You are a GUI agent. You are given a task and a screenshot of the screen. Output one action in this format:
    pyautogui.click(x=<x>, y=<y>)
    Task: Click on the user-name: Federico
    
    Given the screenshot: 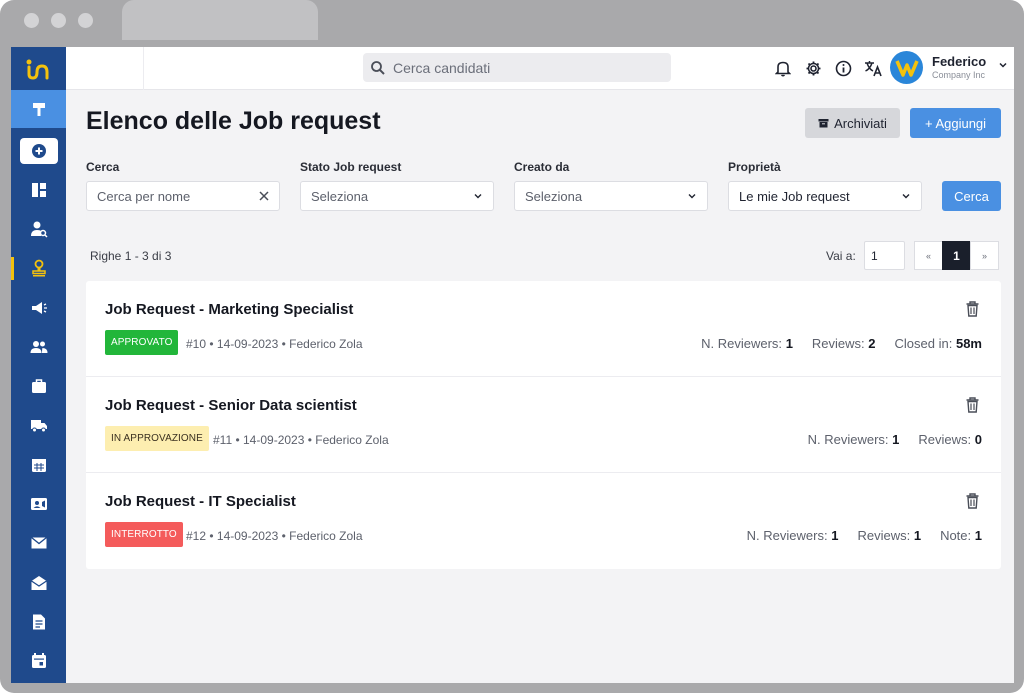 What is the action you would take?
    pyautogui.click(x=959, y=61)
    